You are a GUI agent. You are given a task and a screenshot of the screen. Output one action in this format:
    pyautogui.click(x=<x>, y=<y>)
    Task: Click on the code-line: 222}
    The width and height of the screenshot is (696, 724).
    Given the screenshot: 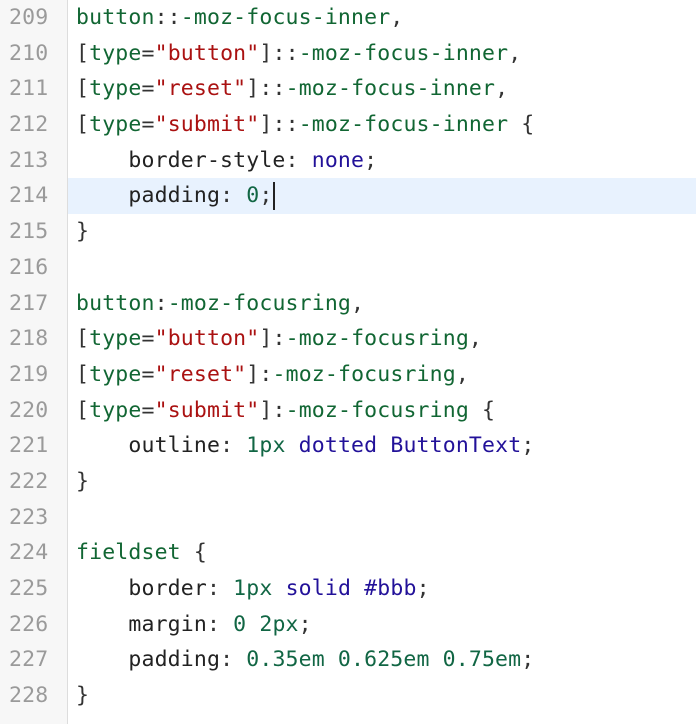 What is the action you would take?
    pyautogui.click(x=348, y=482)
    